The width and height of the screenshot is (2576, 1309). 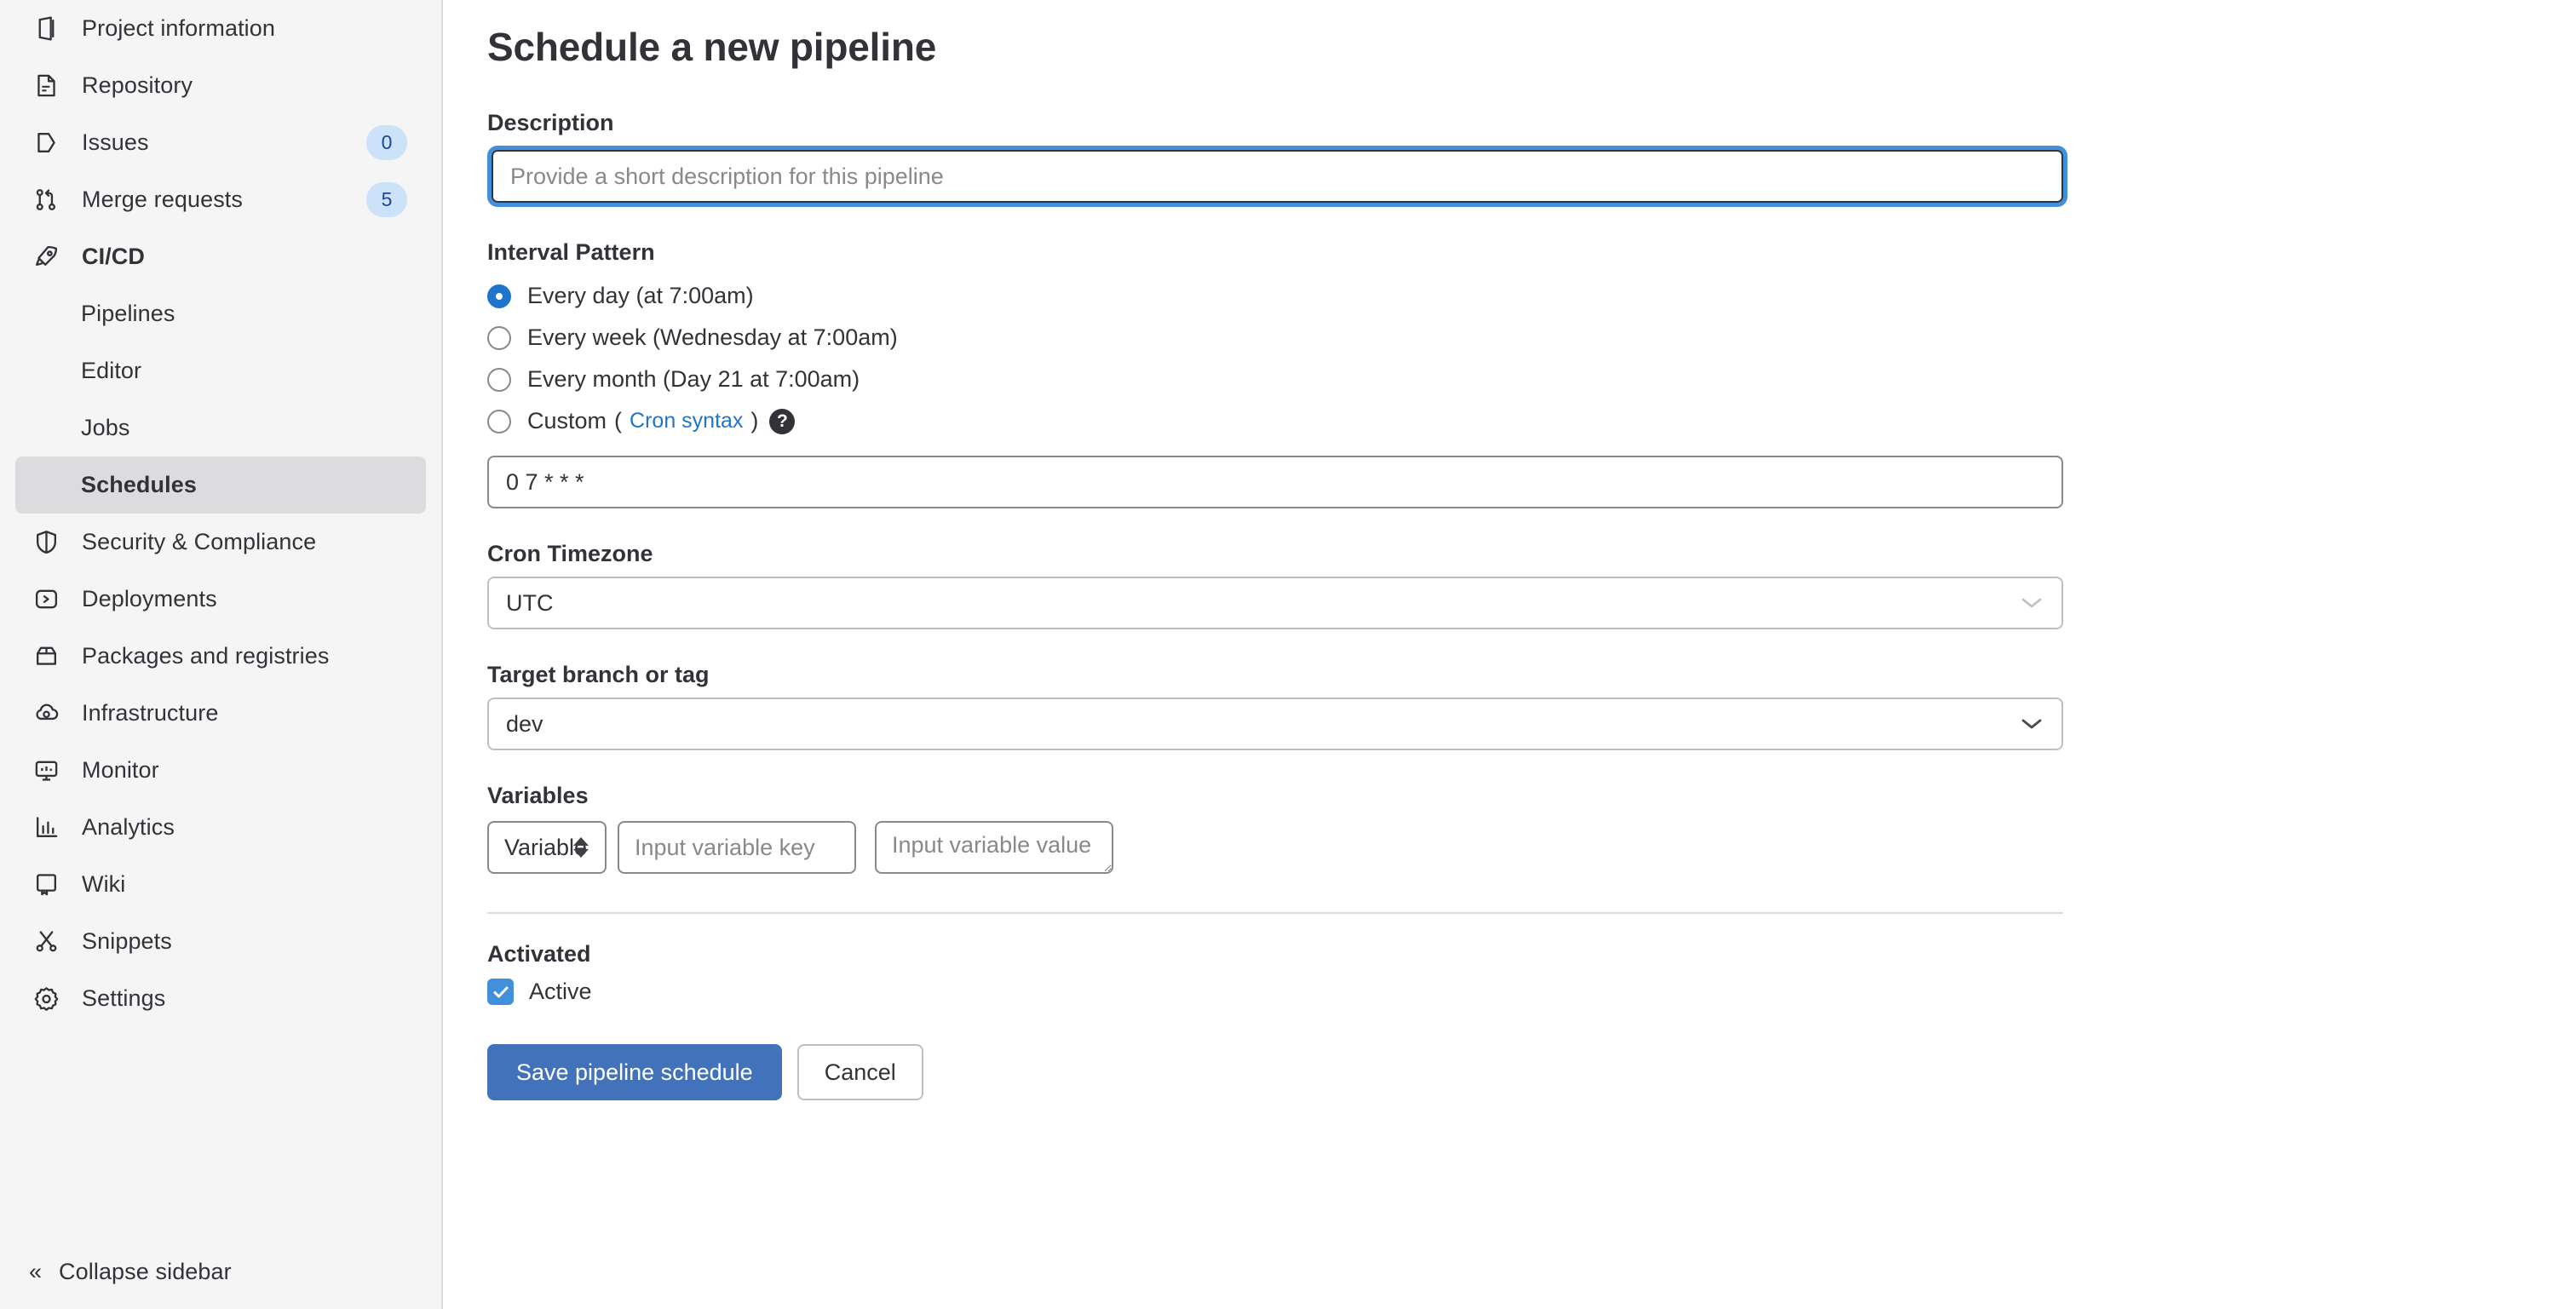 What do you see at coordinates (1277, 379) in the screenshot?
I see `radio-option-every-month: Every month (Day 21 at 7:00am)` at bounding box center [1277, 379].